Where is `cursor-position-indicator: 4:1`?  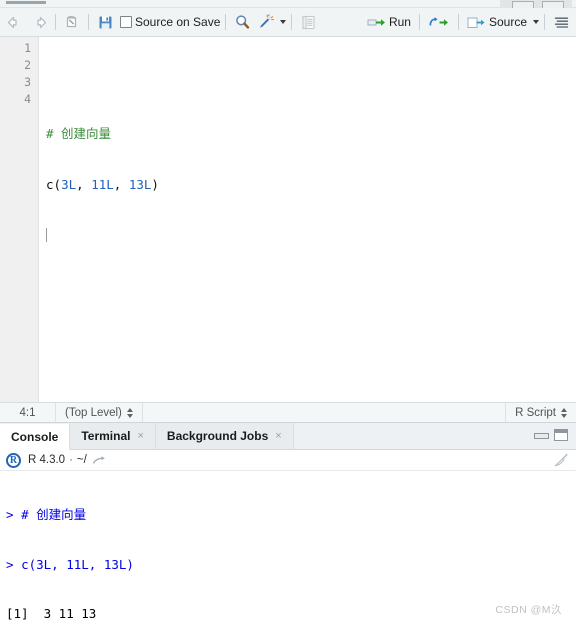 cursor-position-indicator: 4:1 is located at coordinates (28, 412).